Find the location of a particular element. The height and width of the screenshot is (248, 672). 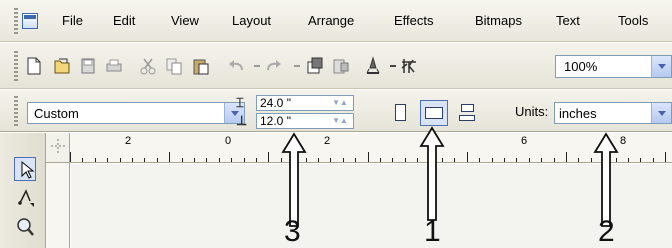

undo-icon is located at coordinates (236, 66).